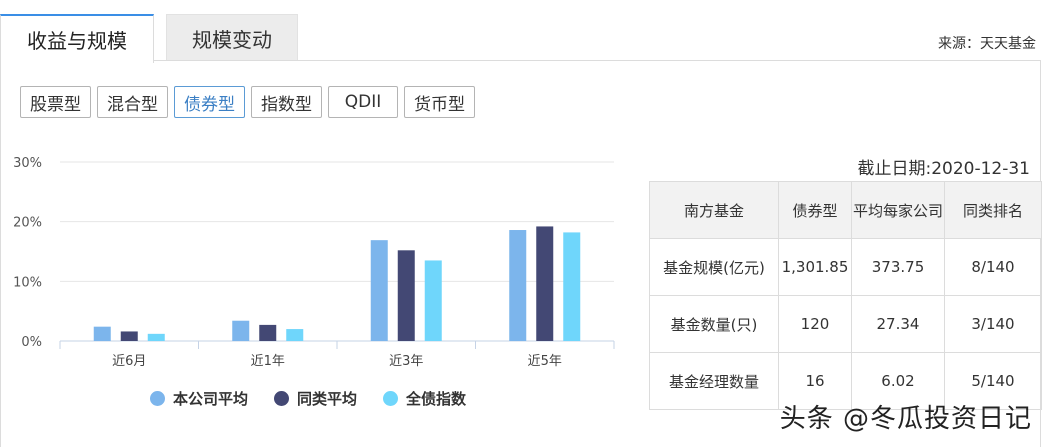  Describe the element at coordinates (27, 163) in the screenshot. I see `y-tick-label: 30%` at that location.